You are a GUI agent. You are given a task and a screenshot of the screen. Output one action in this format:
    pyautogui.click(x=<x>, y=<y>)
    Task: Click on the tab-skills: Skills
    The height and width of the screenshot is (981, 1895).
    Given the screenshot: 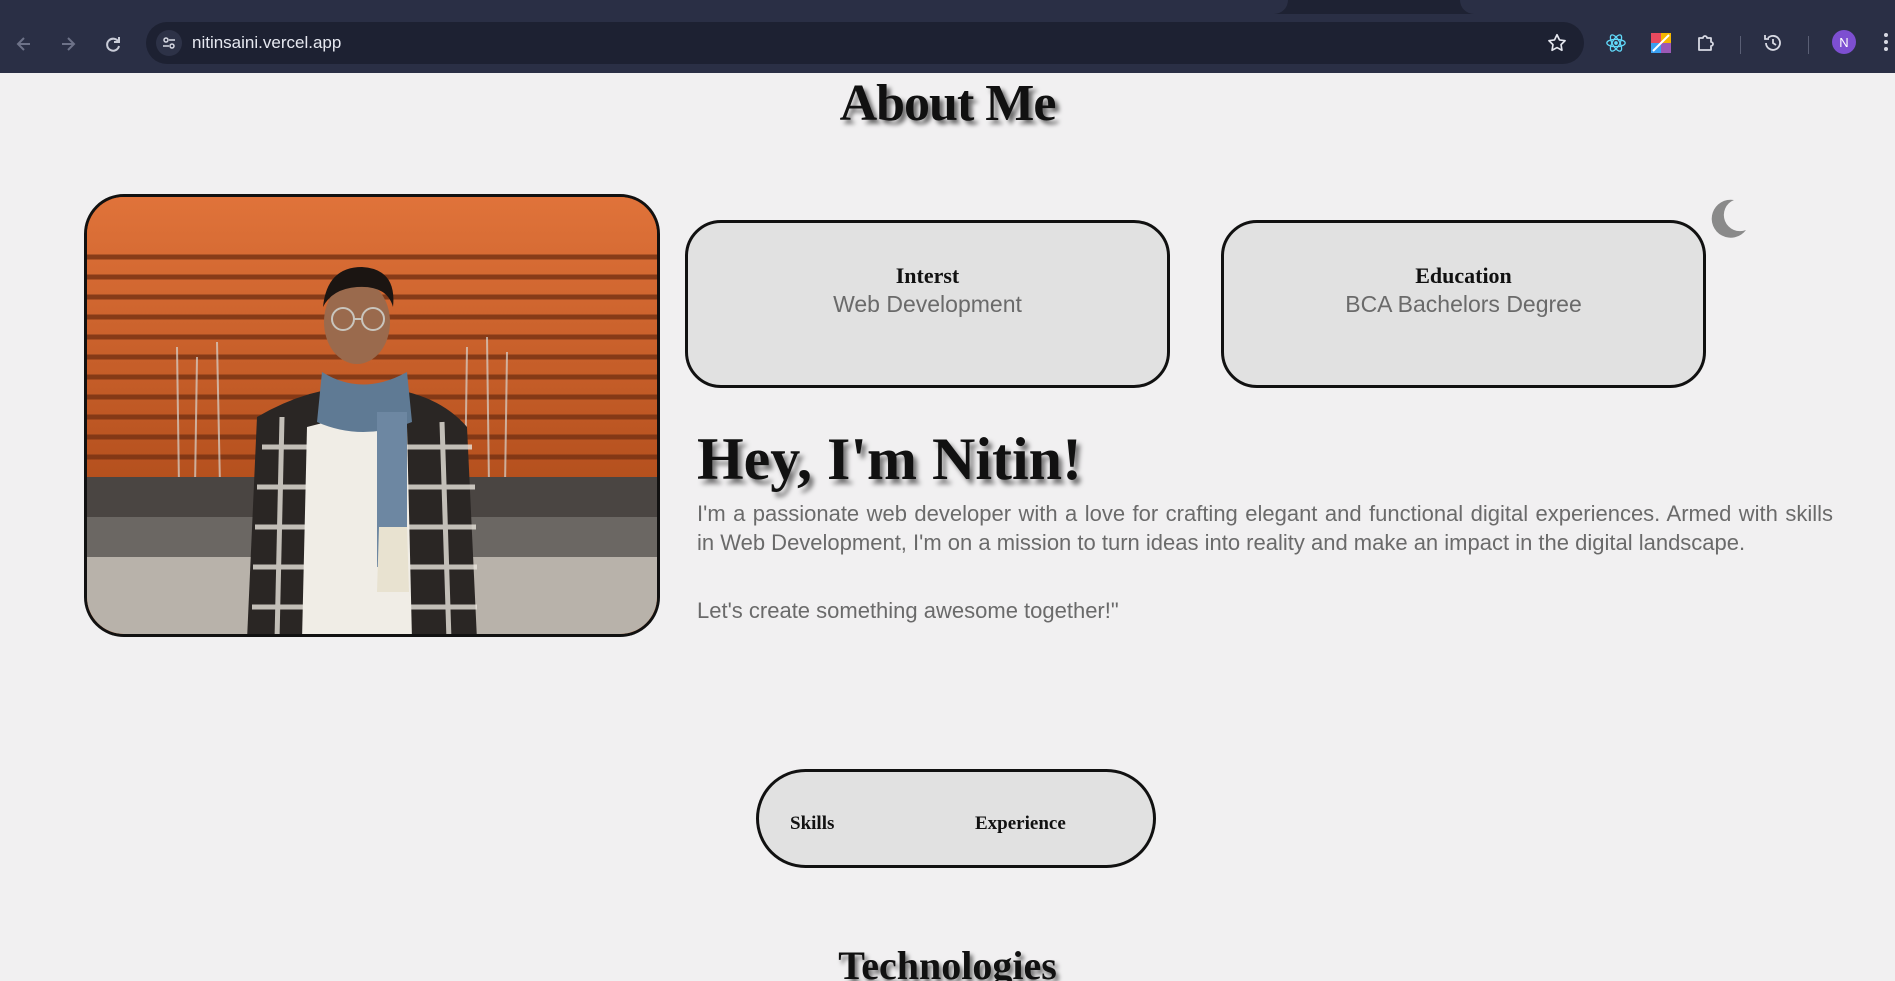 What is the action you would take?
    pyautogui.click(x=812, y=824)
    